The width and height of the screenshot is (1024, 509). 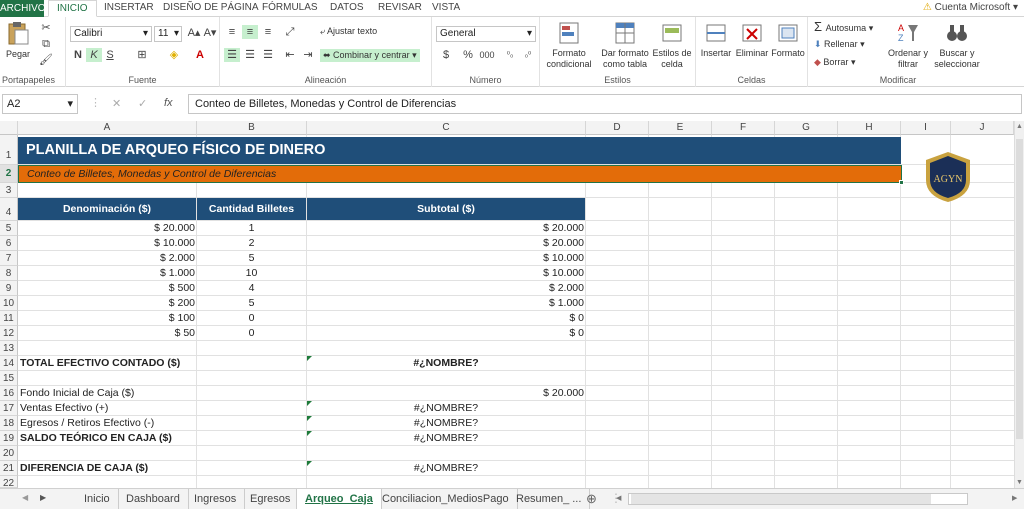 What do you see at coordinates (107, 209) in the screenshot?
I see `header-denominacion: Denominación ($)` at bounding box center [107, 209].